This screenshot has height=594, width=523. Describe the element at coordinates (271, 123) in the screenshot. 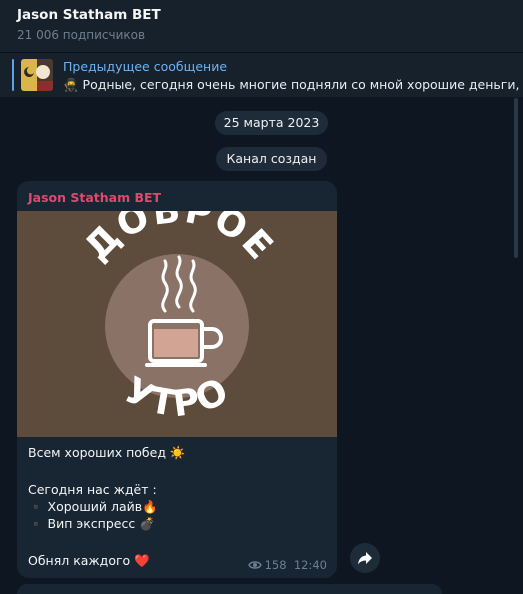

I see `date-separator: 25 марта 2023` at that location.